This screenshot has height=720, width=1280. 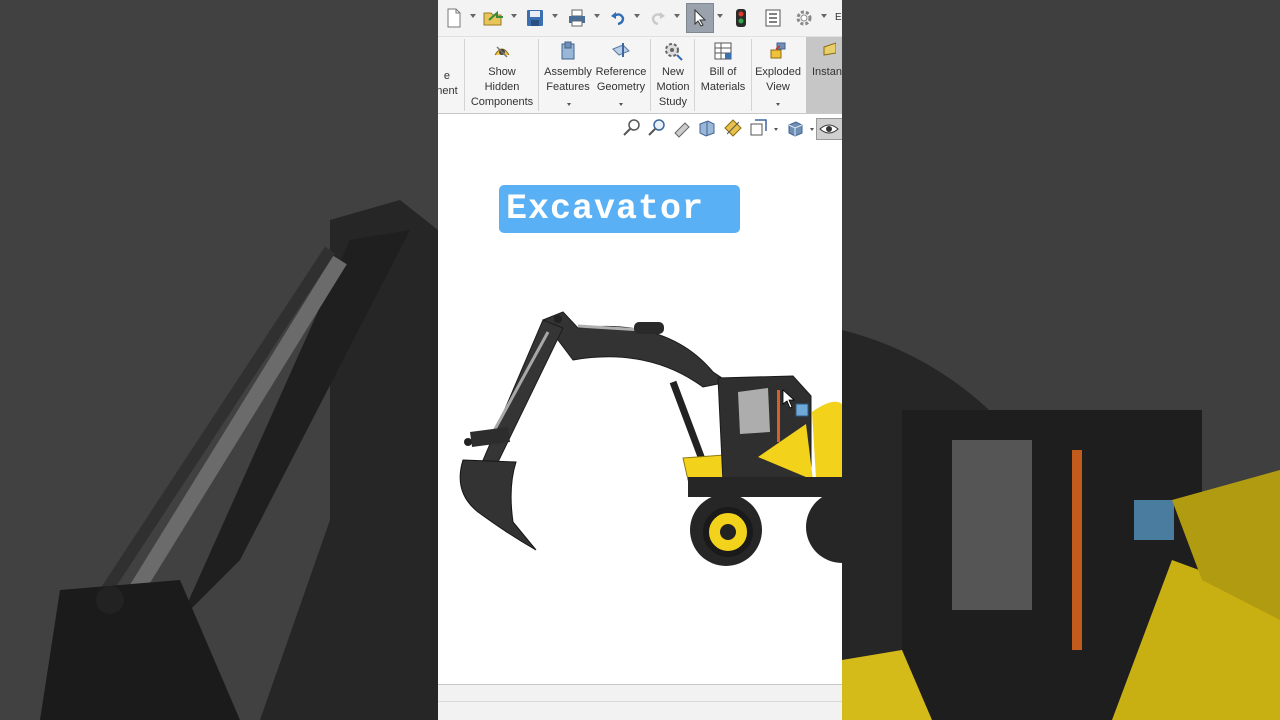 I want to click on new-motion-study-label: New Motion Study, so click(x=673, y=87).